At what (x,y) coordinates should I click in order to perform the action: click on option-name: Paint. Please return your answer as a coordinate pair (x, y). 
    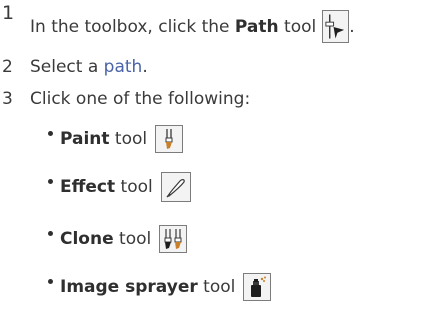
    Looking at the image, I should click on (85, 139).